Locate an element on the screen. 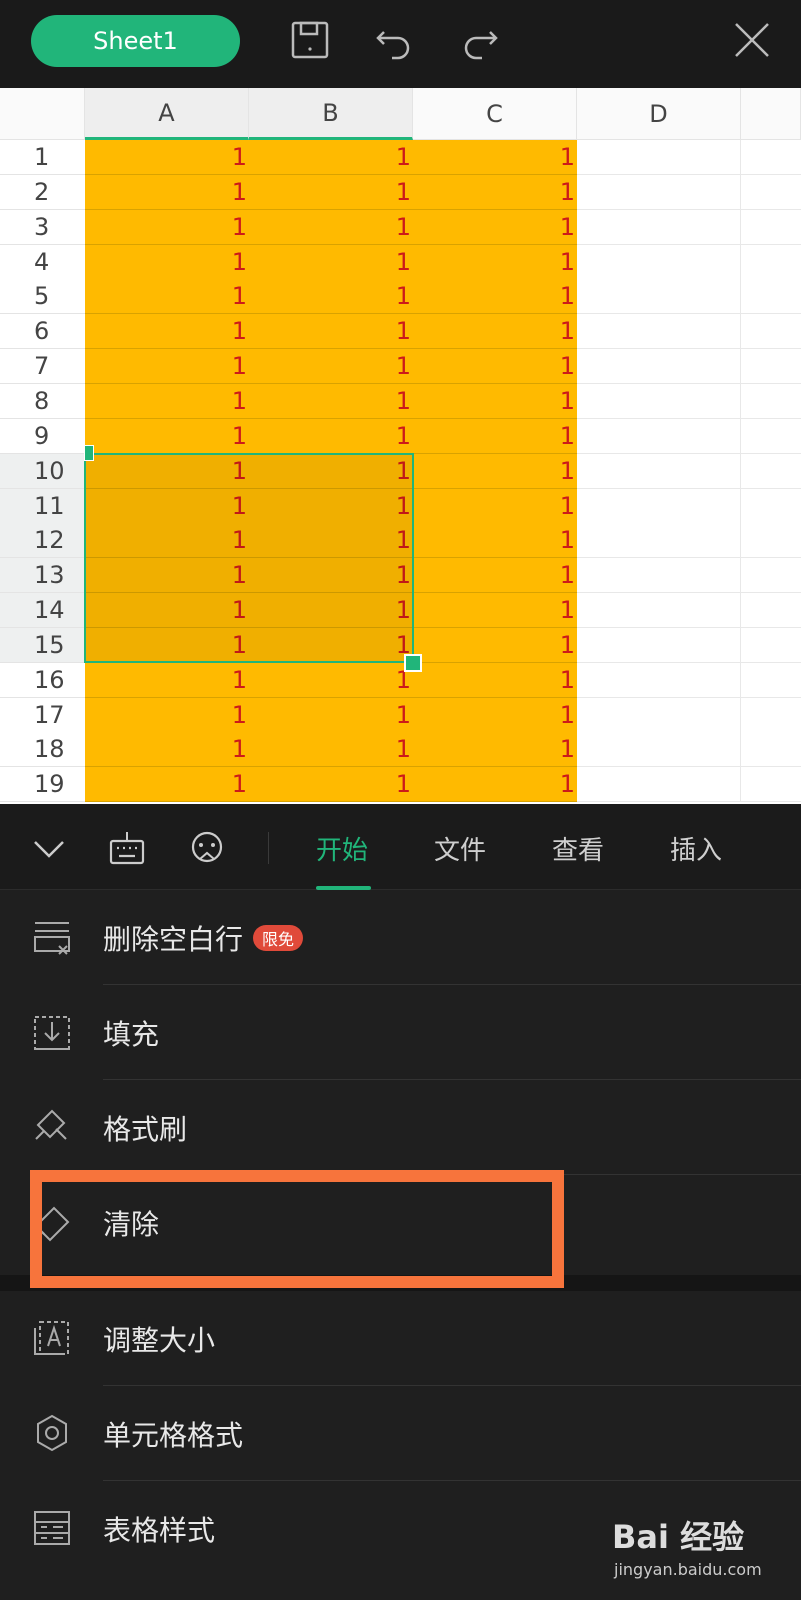 The width and height of the screenshot is (801, 1600). selection-handle-bottom-right is located at coordinates (413, 663).